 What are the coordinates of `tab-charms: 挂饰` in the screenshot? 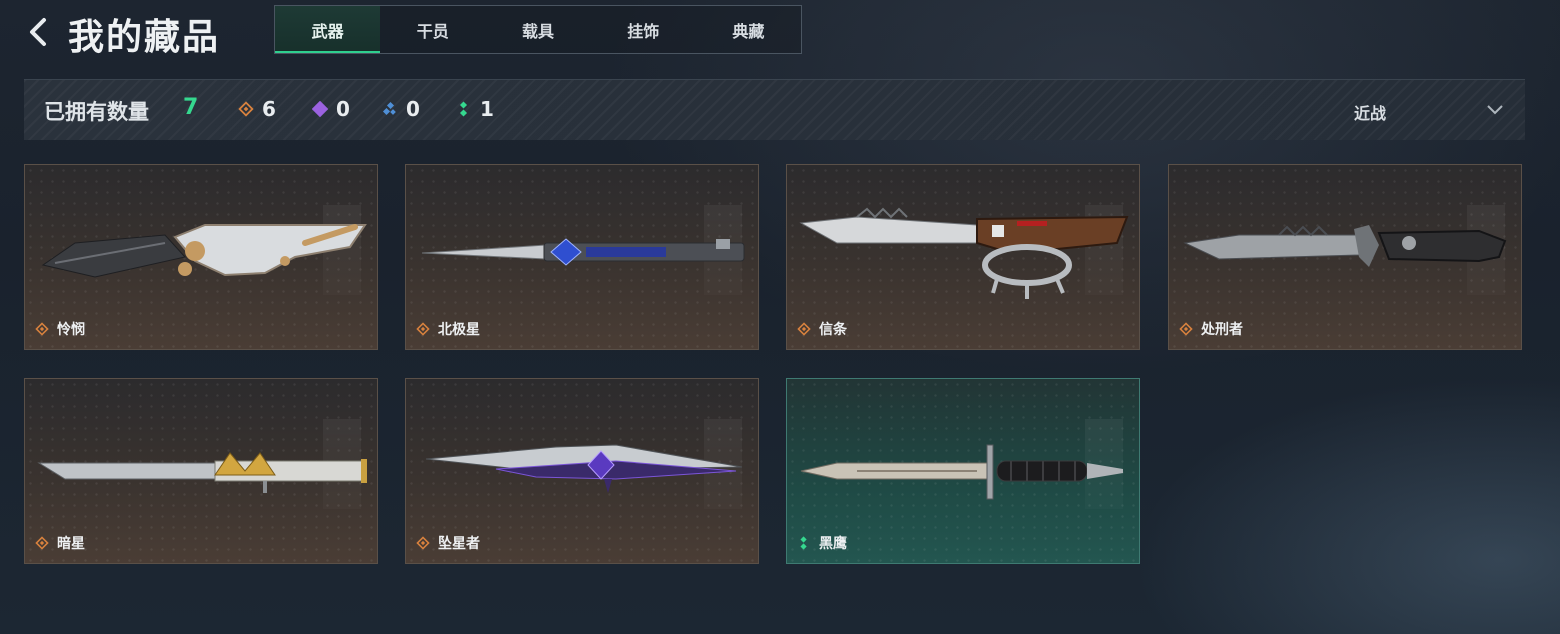 It's located at (643, 29).